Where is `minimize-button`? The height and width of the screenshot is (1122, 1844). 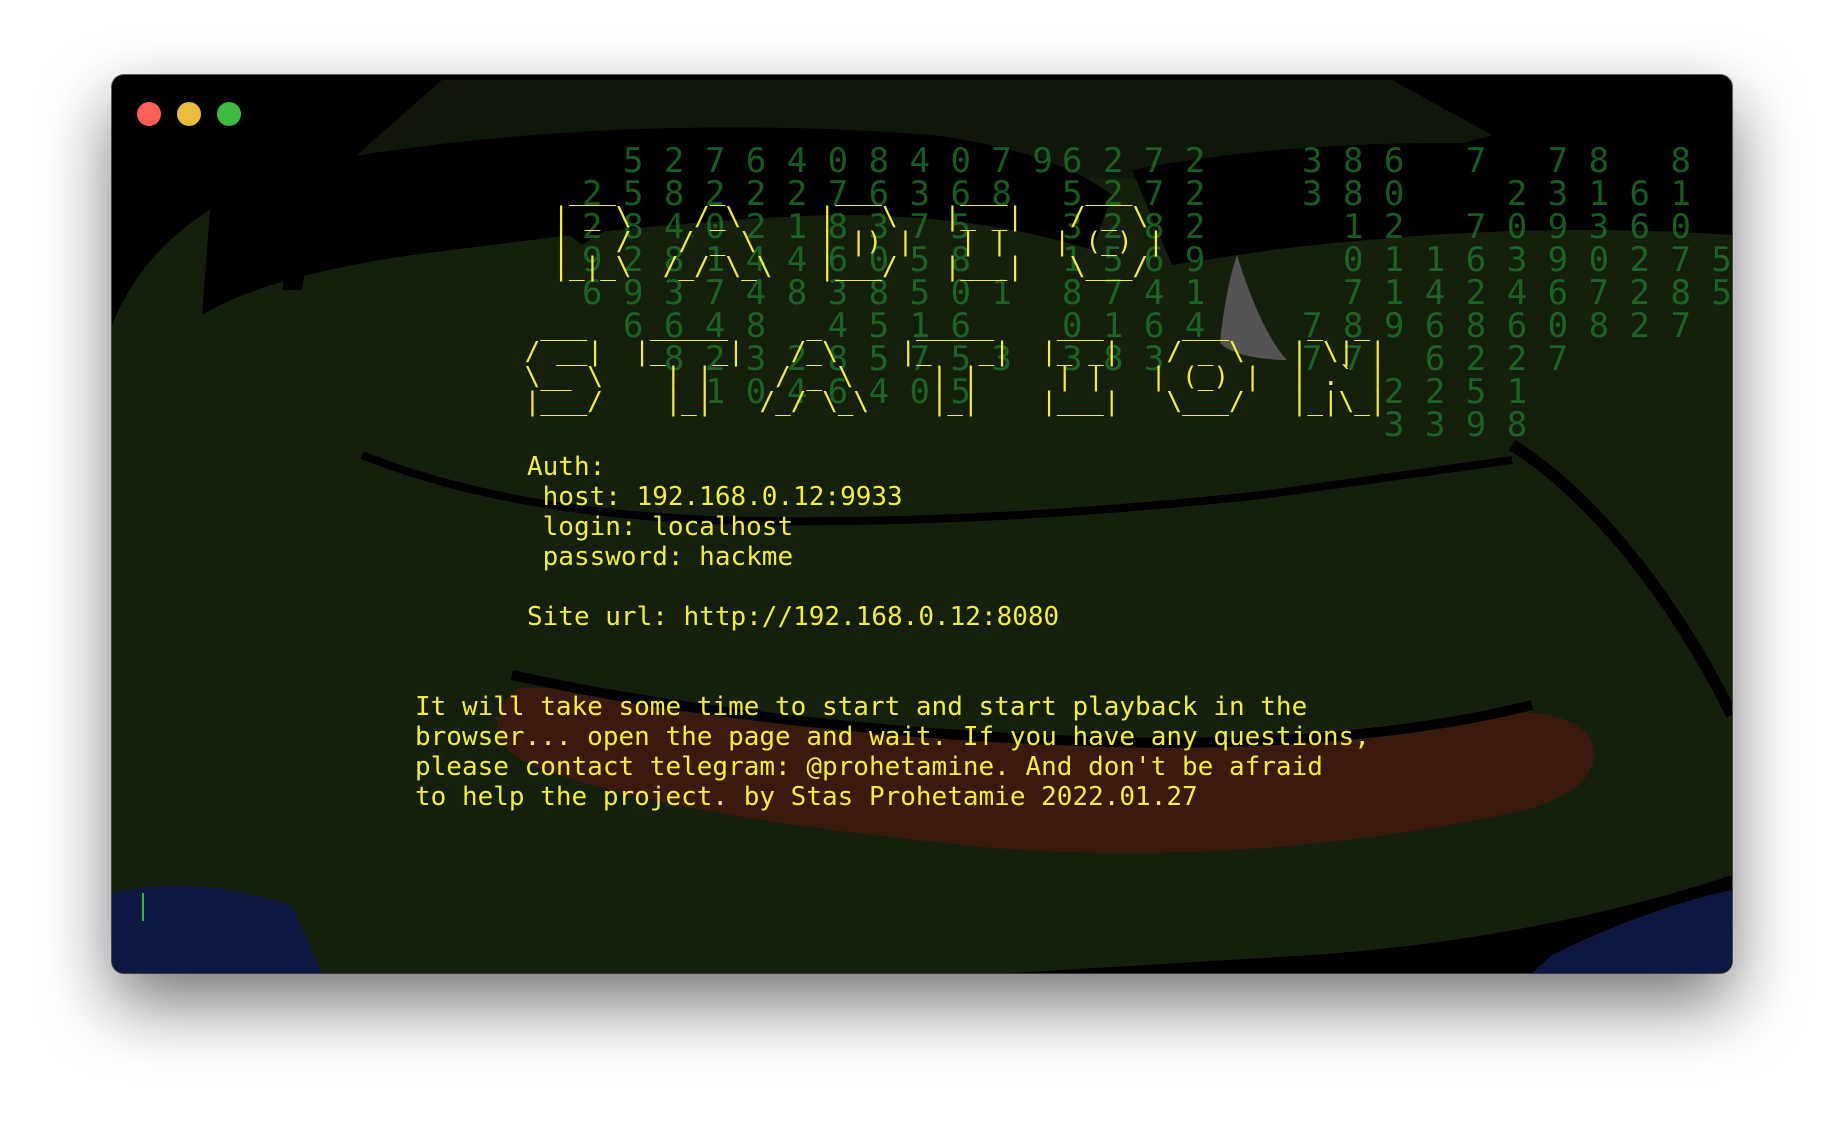 minimize-button is located at coordinates (189, 114).